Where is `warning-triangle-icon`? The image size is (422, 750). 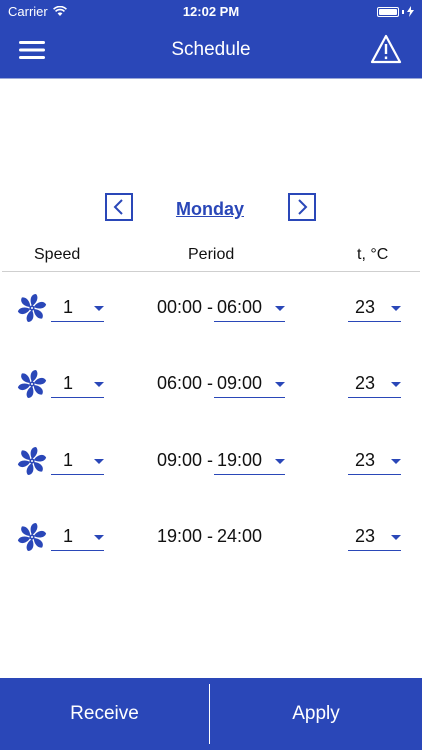
warning-triangle-icon is located at coordinates (386, 49).